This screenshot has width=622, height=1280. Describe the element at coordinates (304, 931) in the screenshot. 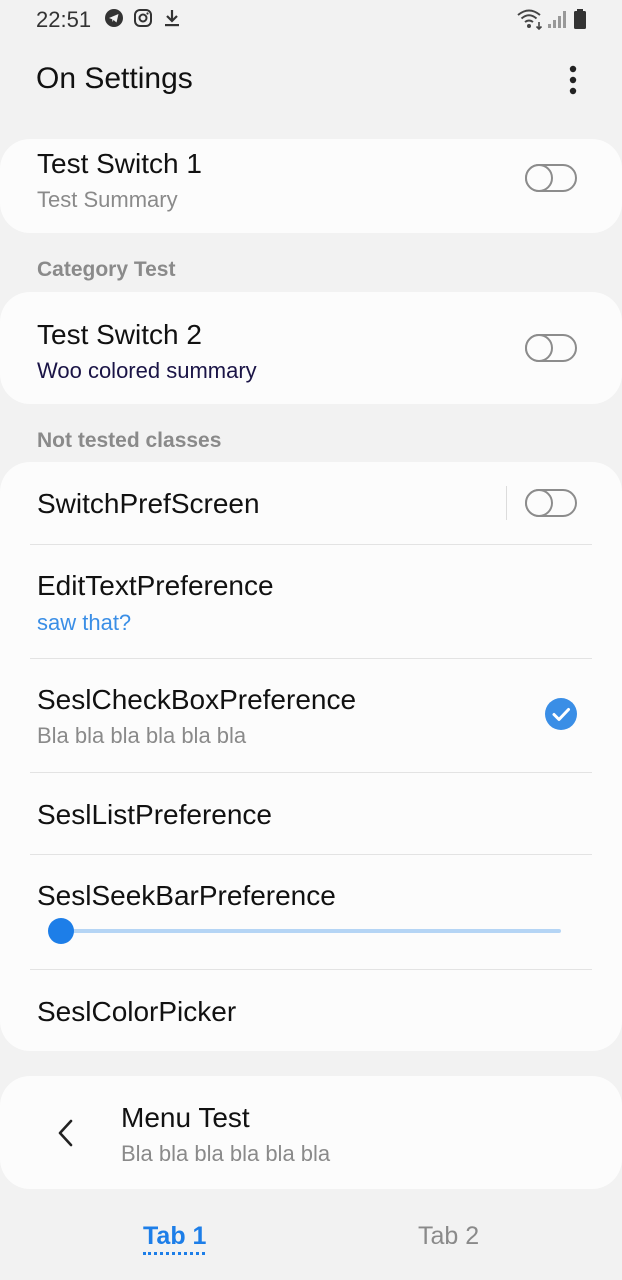

I see `seekbar-track` at that location.